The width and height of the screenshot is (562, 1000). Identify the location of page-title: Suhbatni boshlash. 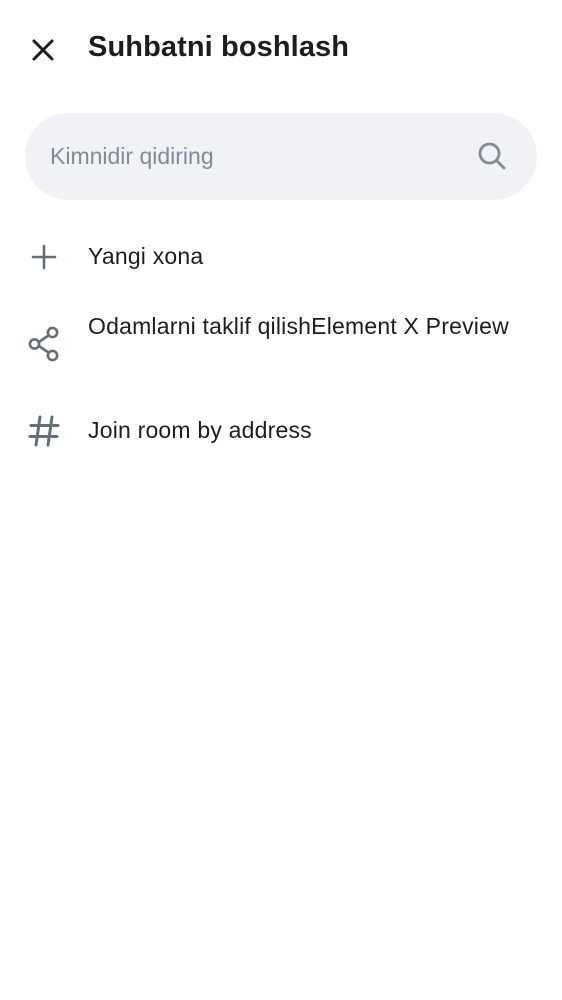
(219, 47).